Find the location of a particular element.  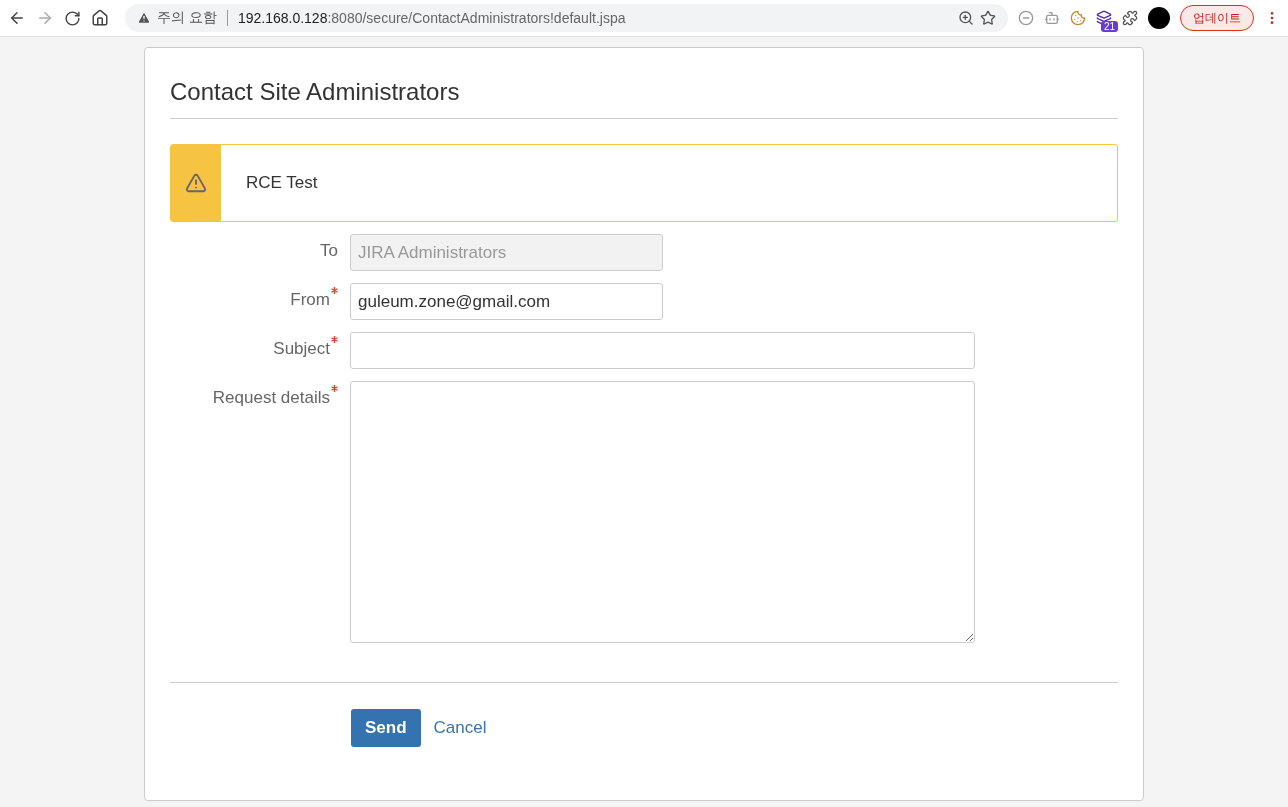

count-badge: 21 is located at coordinates (1109, 26).